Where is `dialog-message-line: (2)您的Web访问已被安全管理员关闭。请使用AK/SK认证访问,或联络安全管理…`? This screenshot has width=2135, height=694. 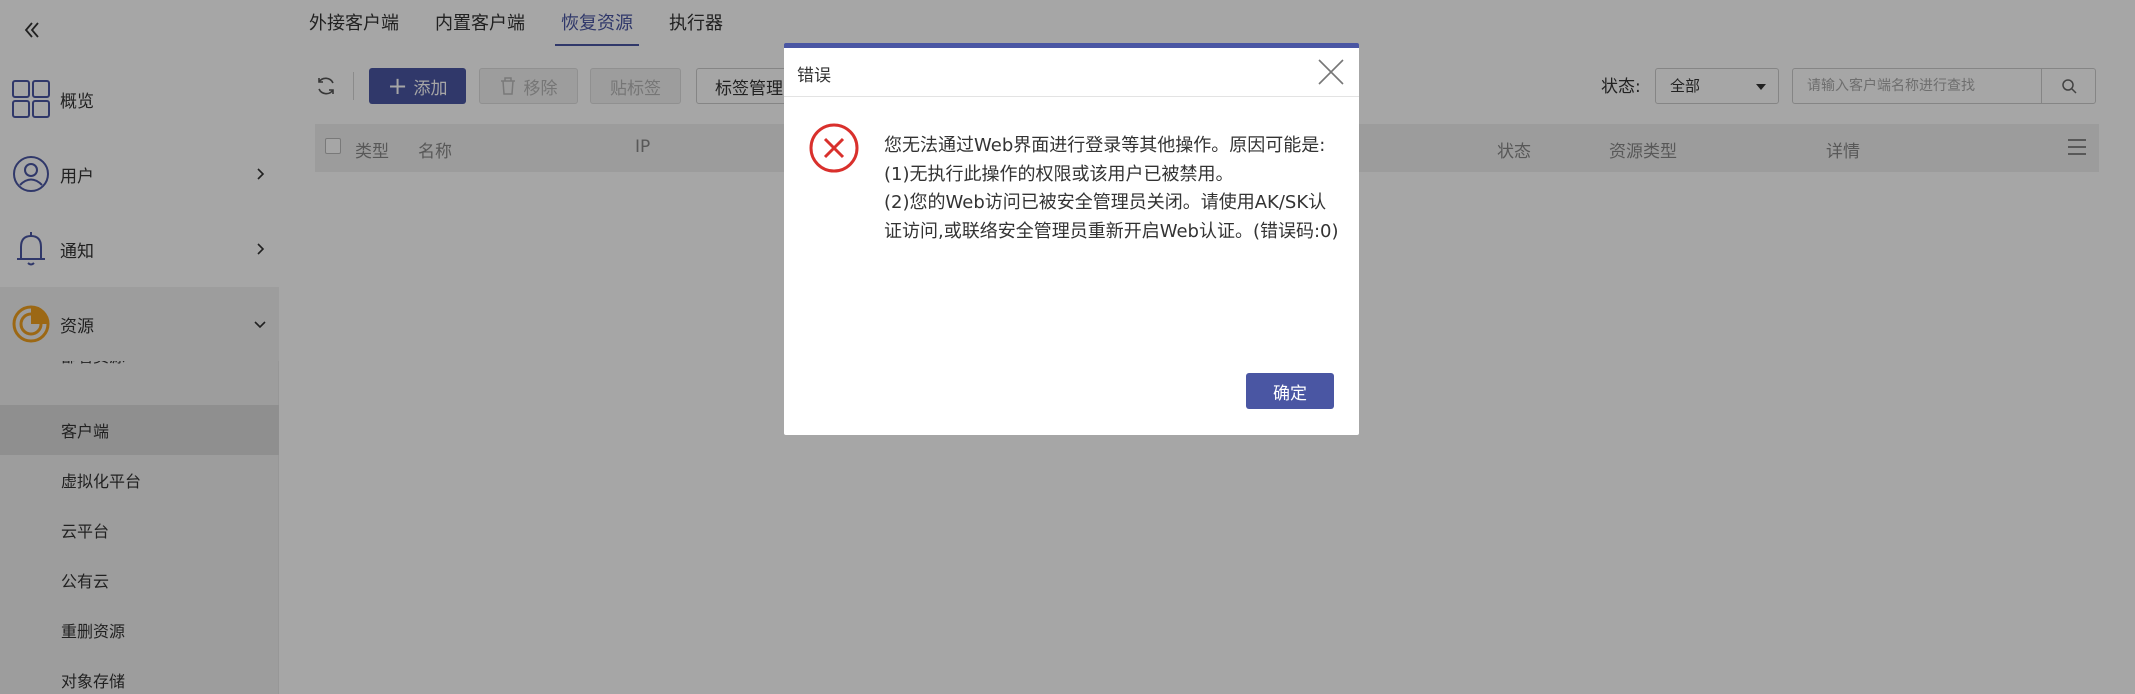 dialog-message-line: (2)您的Web访问已被安全管理员关闭。请使用AK/SK认证访问,或联络安全管理… is located at coordinates (1111, 217).